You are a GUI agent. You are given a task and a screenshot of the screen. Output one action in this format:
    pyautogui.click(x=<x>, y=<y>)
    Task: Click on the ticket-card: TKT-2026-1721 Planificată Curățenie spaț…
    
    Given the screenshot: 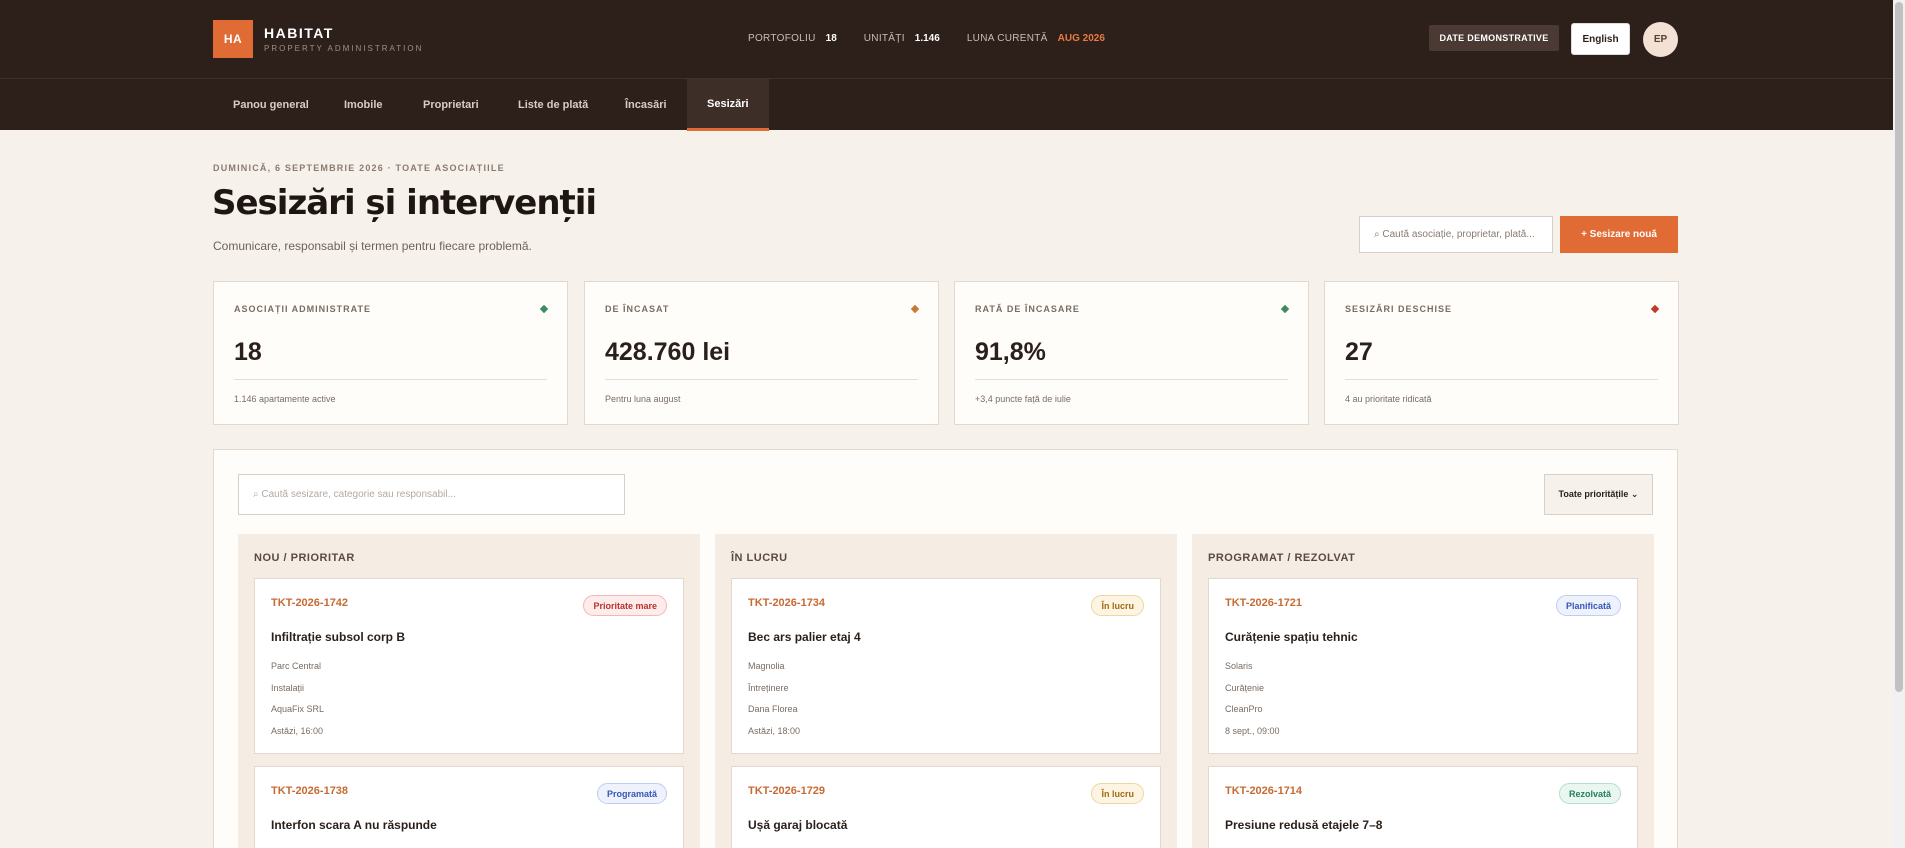 What is the action you would take?
    pyautogui.click(x=1423, y=666)
    